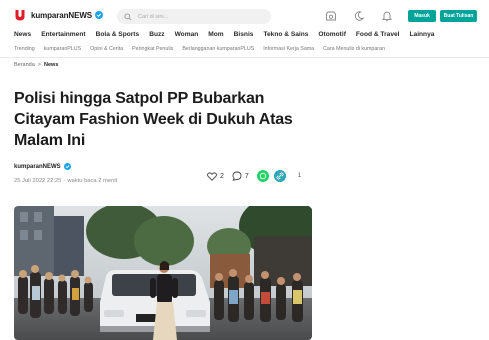 This screenshot has width=489, height=340. I want to click on author-name: kumparanNEWS, so click(37, 167).